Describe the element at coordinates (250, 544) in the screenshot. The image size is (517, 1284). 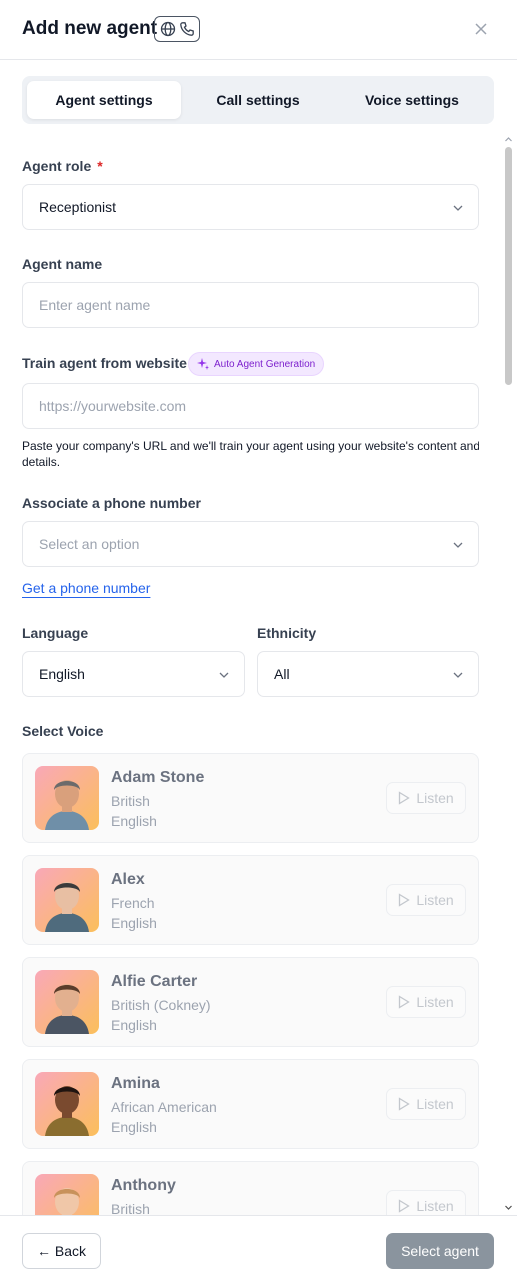
I see `phone-number-select: Select an option` at that location.